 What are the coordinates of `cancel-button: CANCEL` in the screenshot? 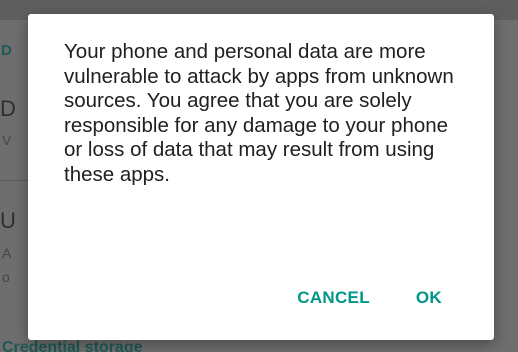 It's located at (333, 298).